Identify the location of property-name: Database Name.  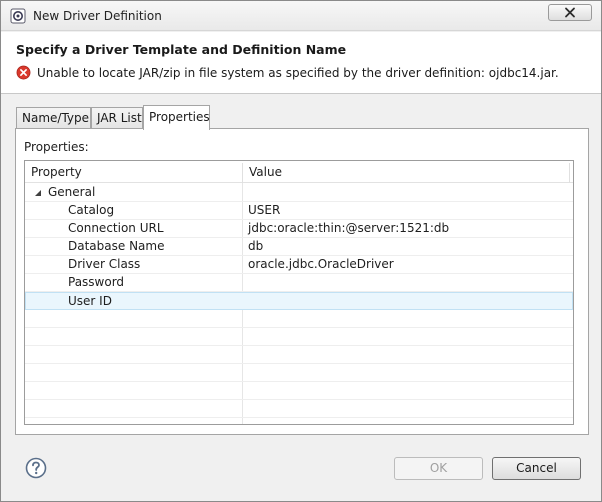
(116, 246).